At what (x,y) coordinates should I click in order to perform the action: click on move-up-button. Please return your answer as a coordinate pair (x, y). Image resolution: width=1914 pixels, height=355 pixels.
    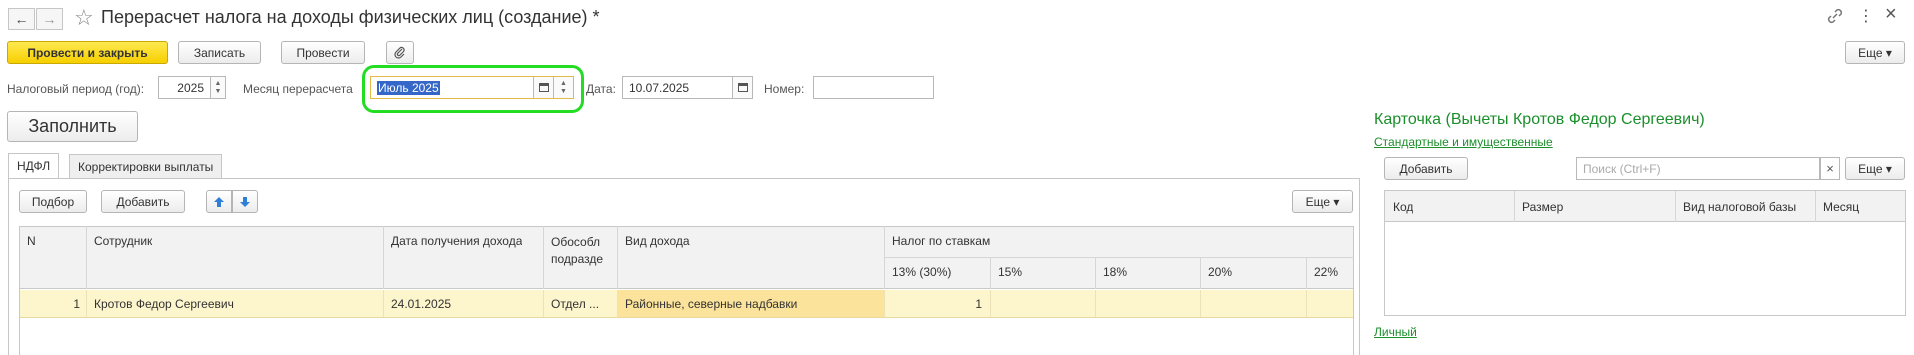
    Looking at the image, I should click on (219, 201).